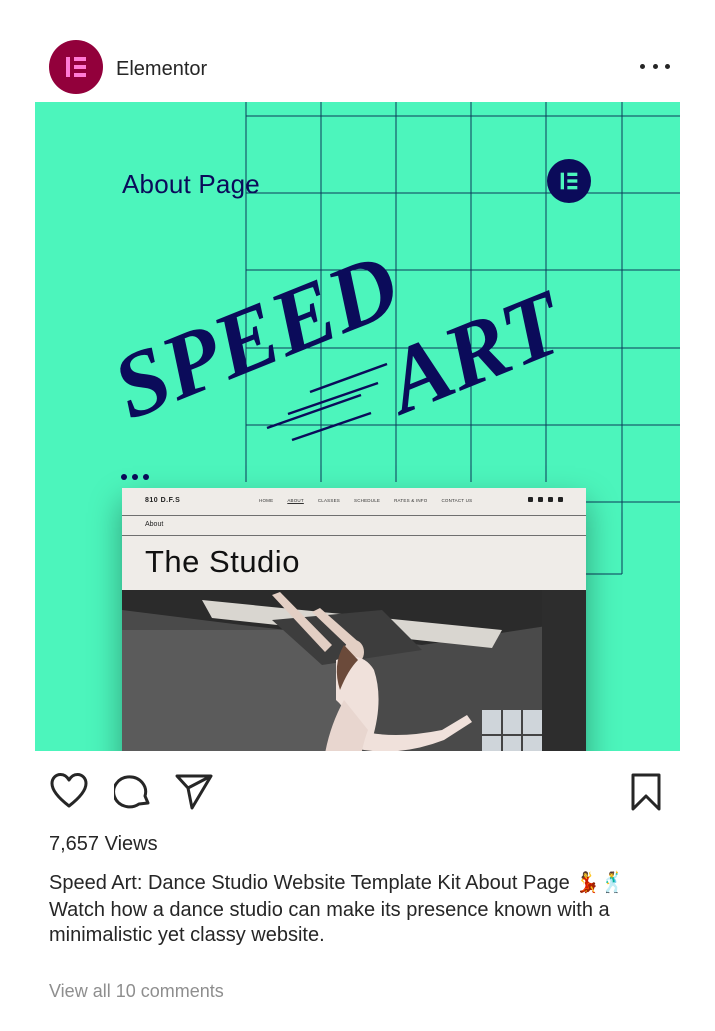 This screenshot has width=715, height=1031. What do you see at coordinates (135, 477) in the screenshot?
I see `window-dots-icon` at bounding box center [135, 477].